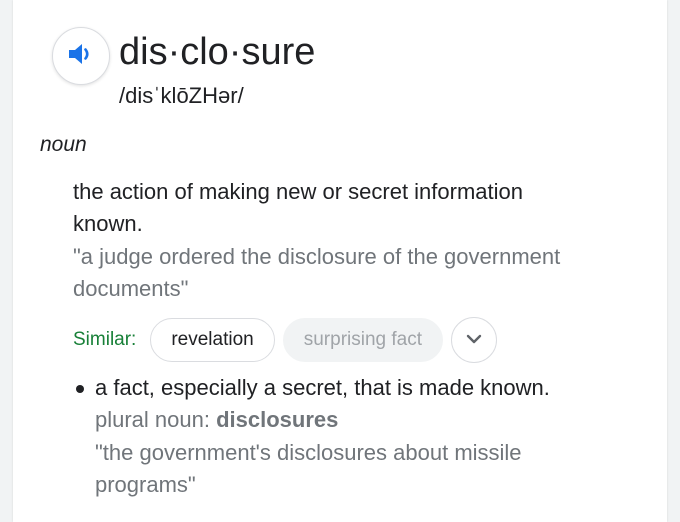  What do you see at coordinates (156, 419) in the screenshot?
I see `plural-label: plural noun:` at bounding box center [156, 419].